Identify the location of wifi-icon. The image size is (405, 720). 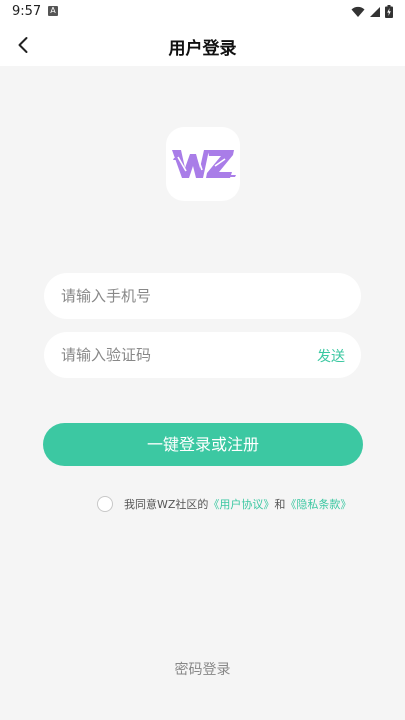
(358, 11).